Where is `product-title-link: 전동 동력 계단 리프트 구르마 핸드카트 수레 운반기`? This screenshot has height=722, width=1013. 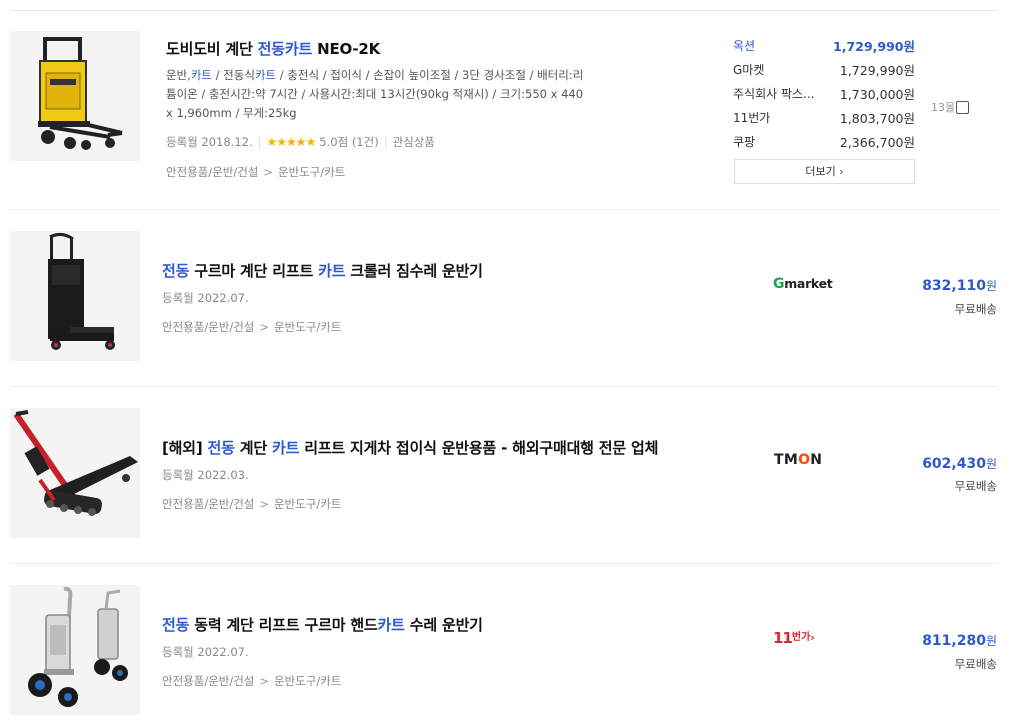
product-title-link: 전동 동력 계단 리프트 구르마 핸드카트 수레 운반기 is located at coordinates (322, 624).